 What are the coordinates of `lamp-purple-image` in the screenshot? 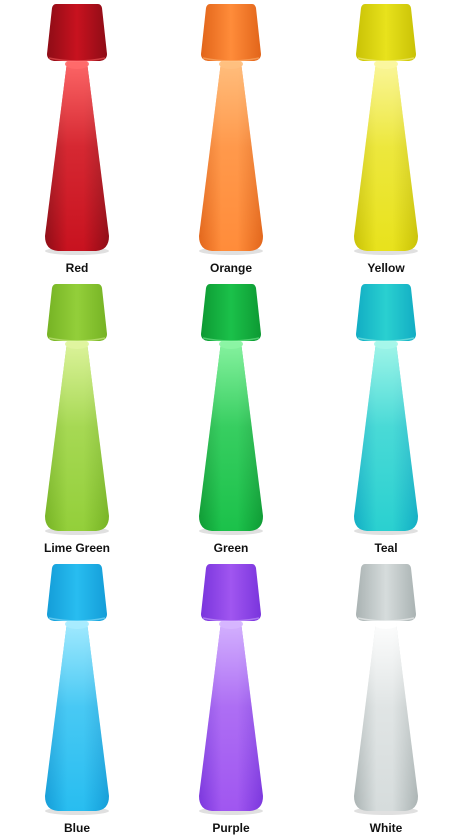 It's located at (231, 689).